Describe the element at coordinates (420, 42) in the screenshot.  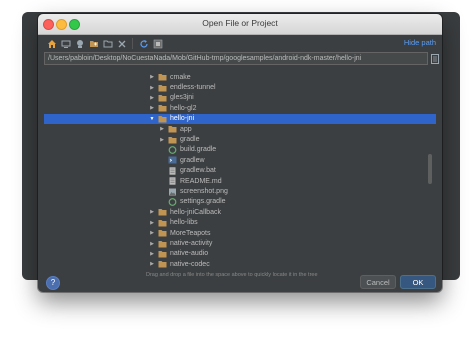
I see `hide-path-link: Hide path` at that location.